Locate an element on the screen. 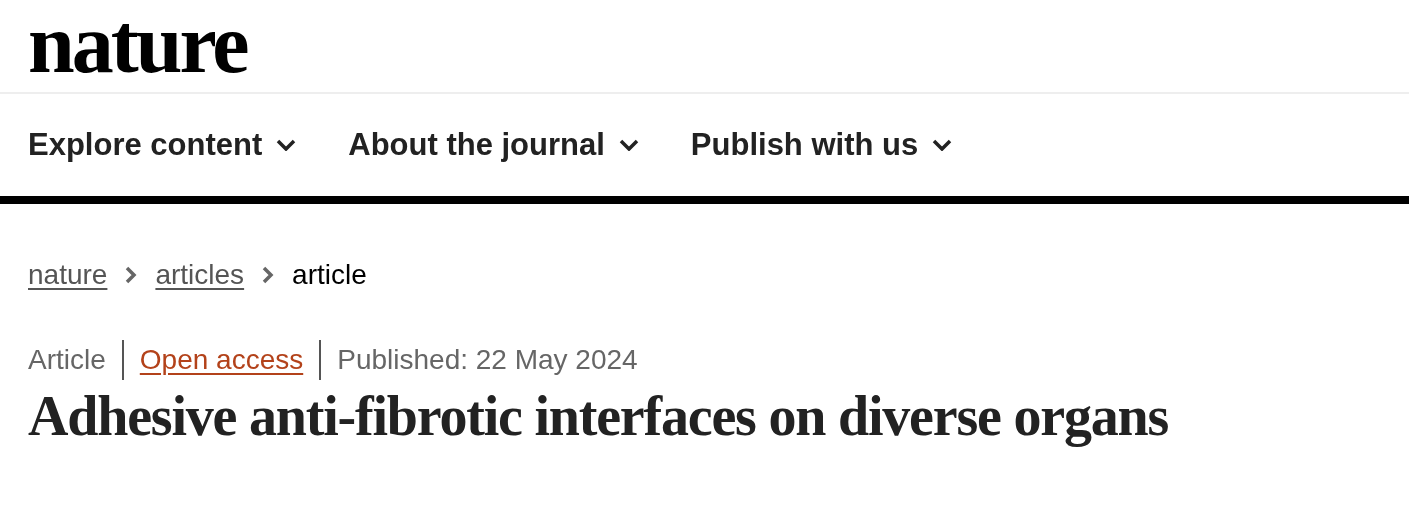  open-access-link: Open access is located at coordinates (221, 360).